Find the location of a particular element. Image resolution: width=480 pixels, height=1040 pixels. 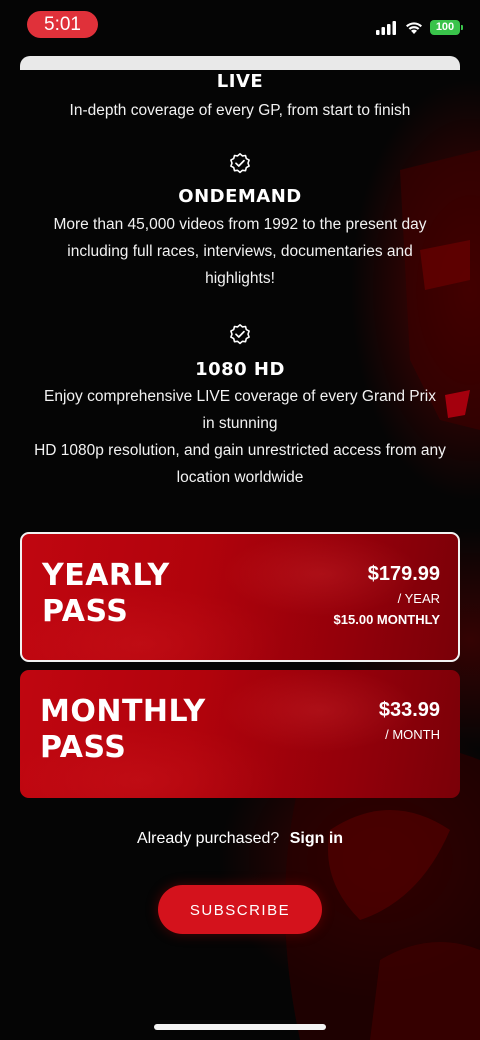

plan-period: / YEAR is located at coordinates (418, 598).